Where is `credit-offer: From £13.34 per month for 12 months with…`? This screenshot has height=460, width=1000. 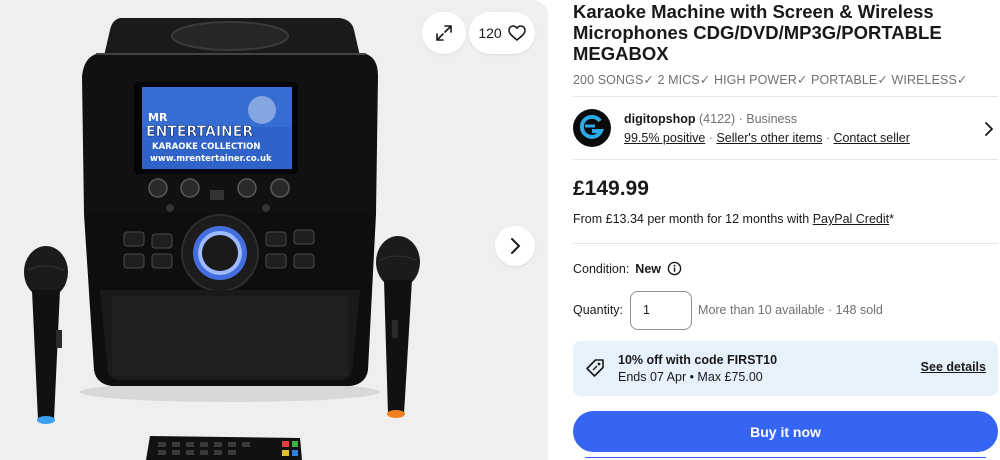
credit-offer: From £13.34 per month for 12 months with… is located at coordinates (733, 219).